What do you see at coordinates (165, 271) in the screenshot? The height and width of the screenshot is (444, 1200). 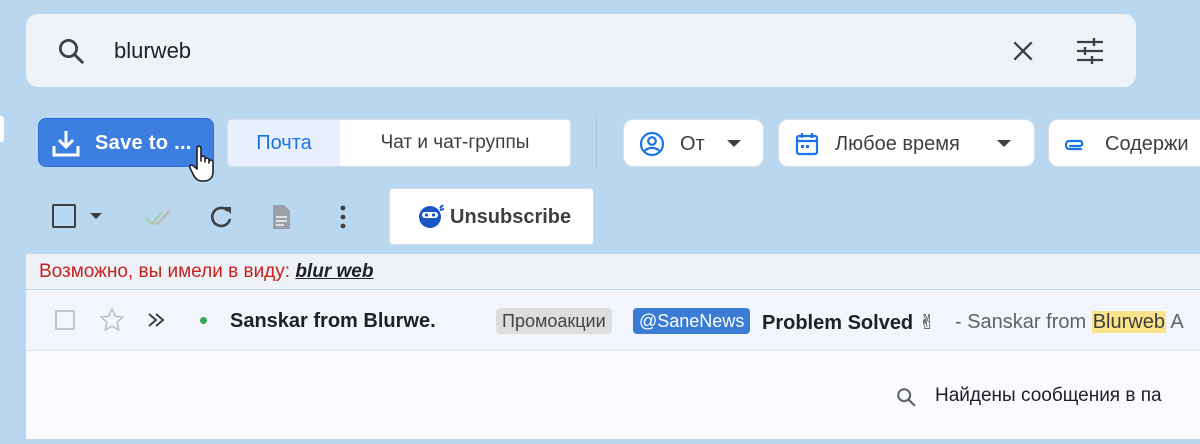 I see `suggestion-prefix: Возможно, вы имели в виду:` at bounding box center [165, 271].